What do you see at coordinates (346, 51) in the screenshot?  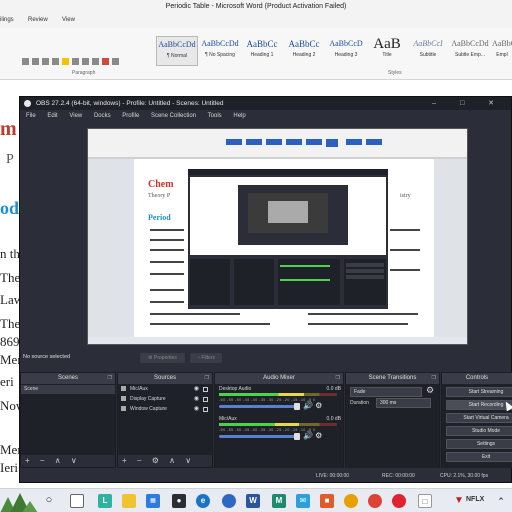 I see `style-heading-3: AaBbCcD Heading 3` at bounding box center [346, 51].